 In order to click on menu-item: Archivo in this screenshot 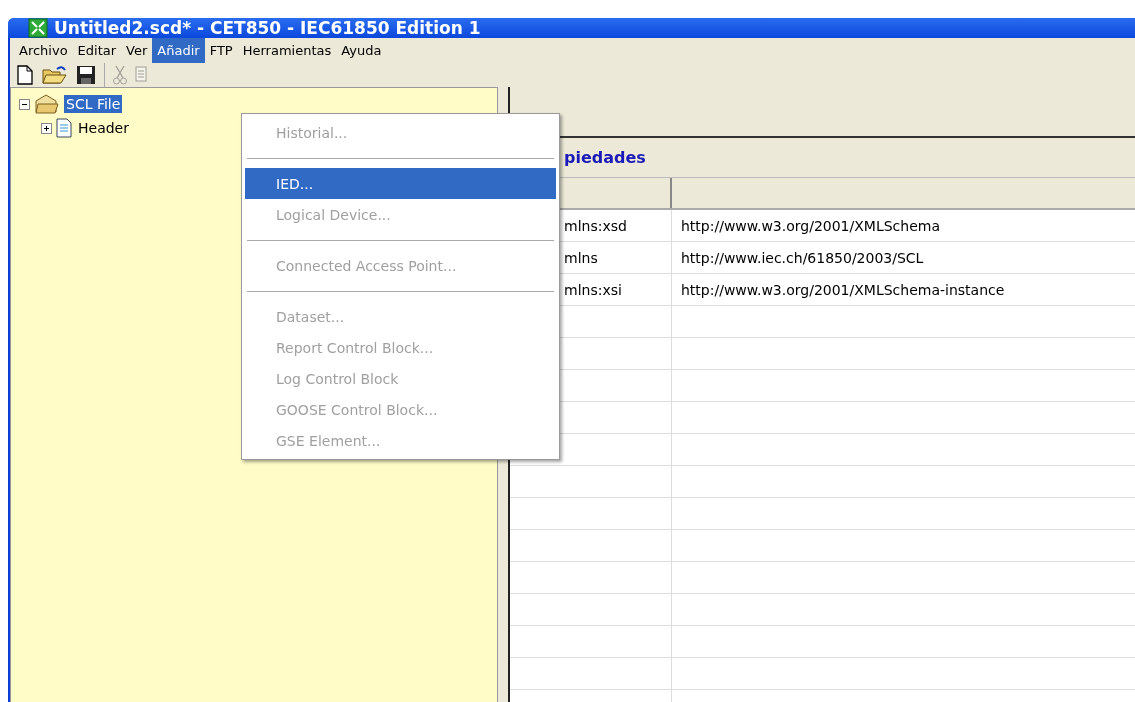, I will do `click(43, 50)`.